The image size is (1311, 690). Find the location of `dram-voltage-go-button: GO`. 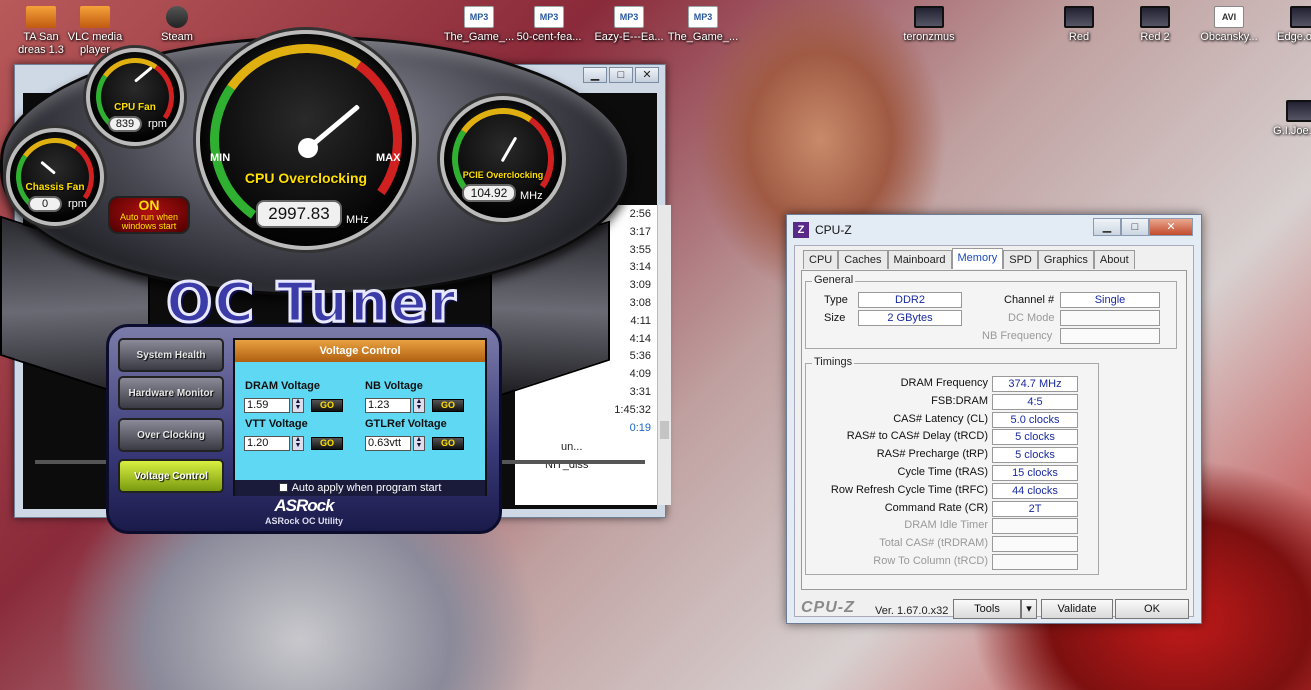

dram-voltage-go-button: GO is located at coordinates (327, 405).